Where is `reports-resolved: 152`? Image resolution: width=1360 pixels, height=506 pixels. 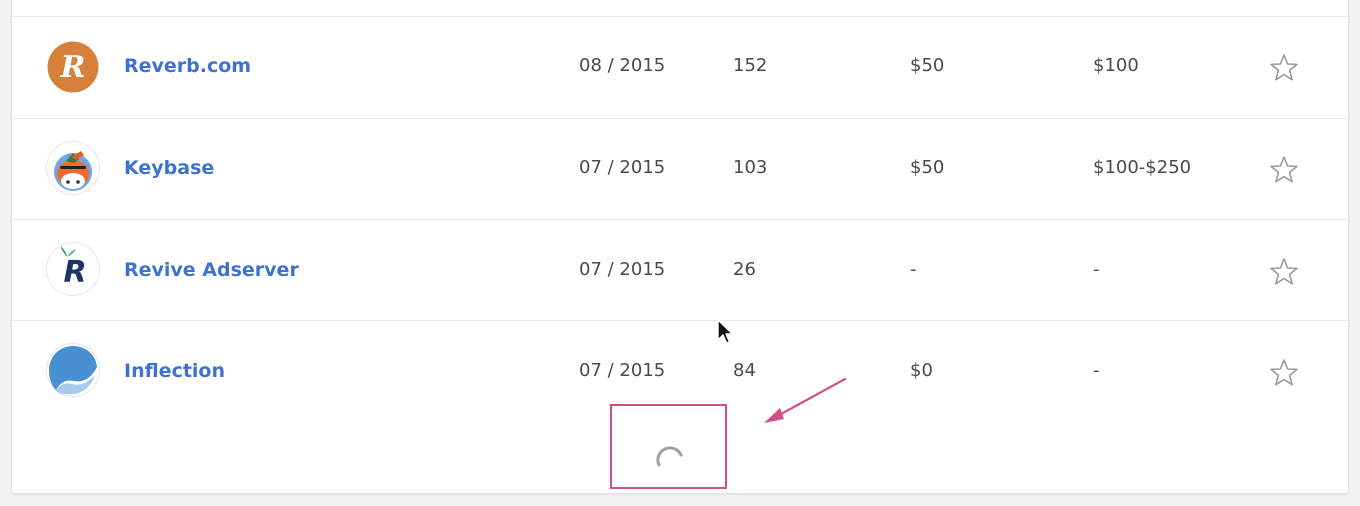 reports-resolved: 152 is located at coordinates (750, 65).